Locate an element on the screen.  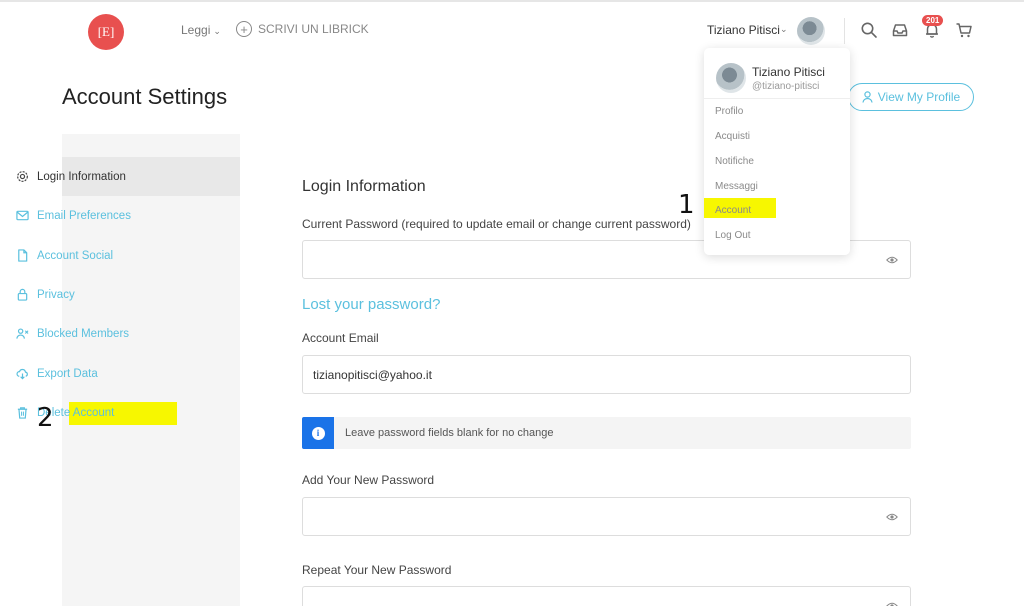
menu-item-messaggi: Messaggi is located at coordinates (736, 186).